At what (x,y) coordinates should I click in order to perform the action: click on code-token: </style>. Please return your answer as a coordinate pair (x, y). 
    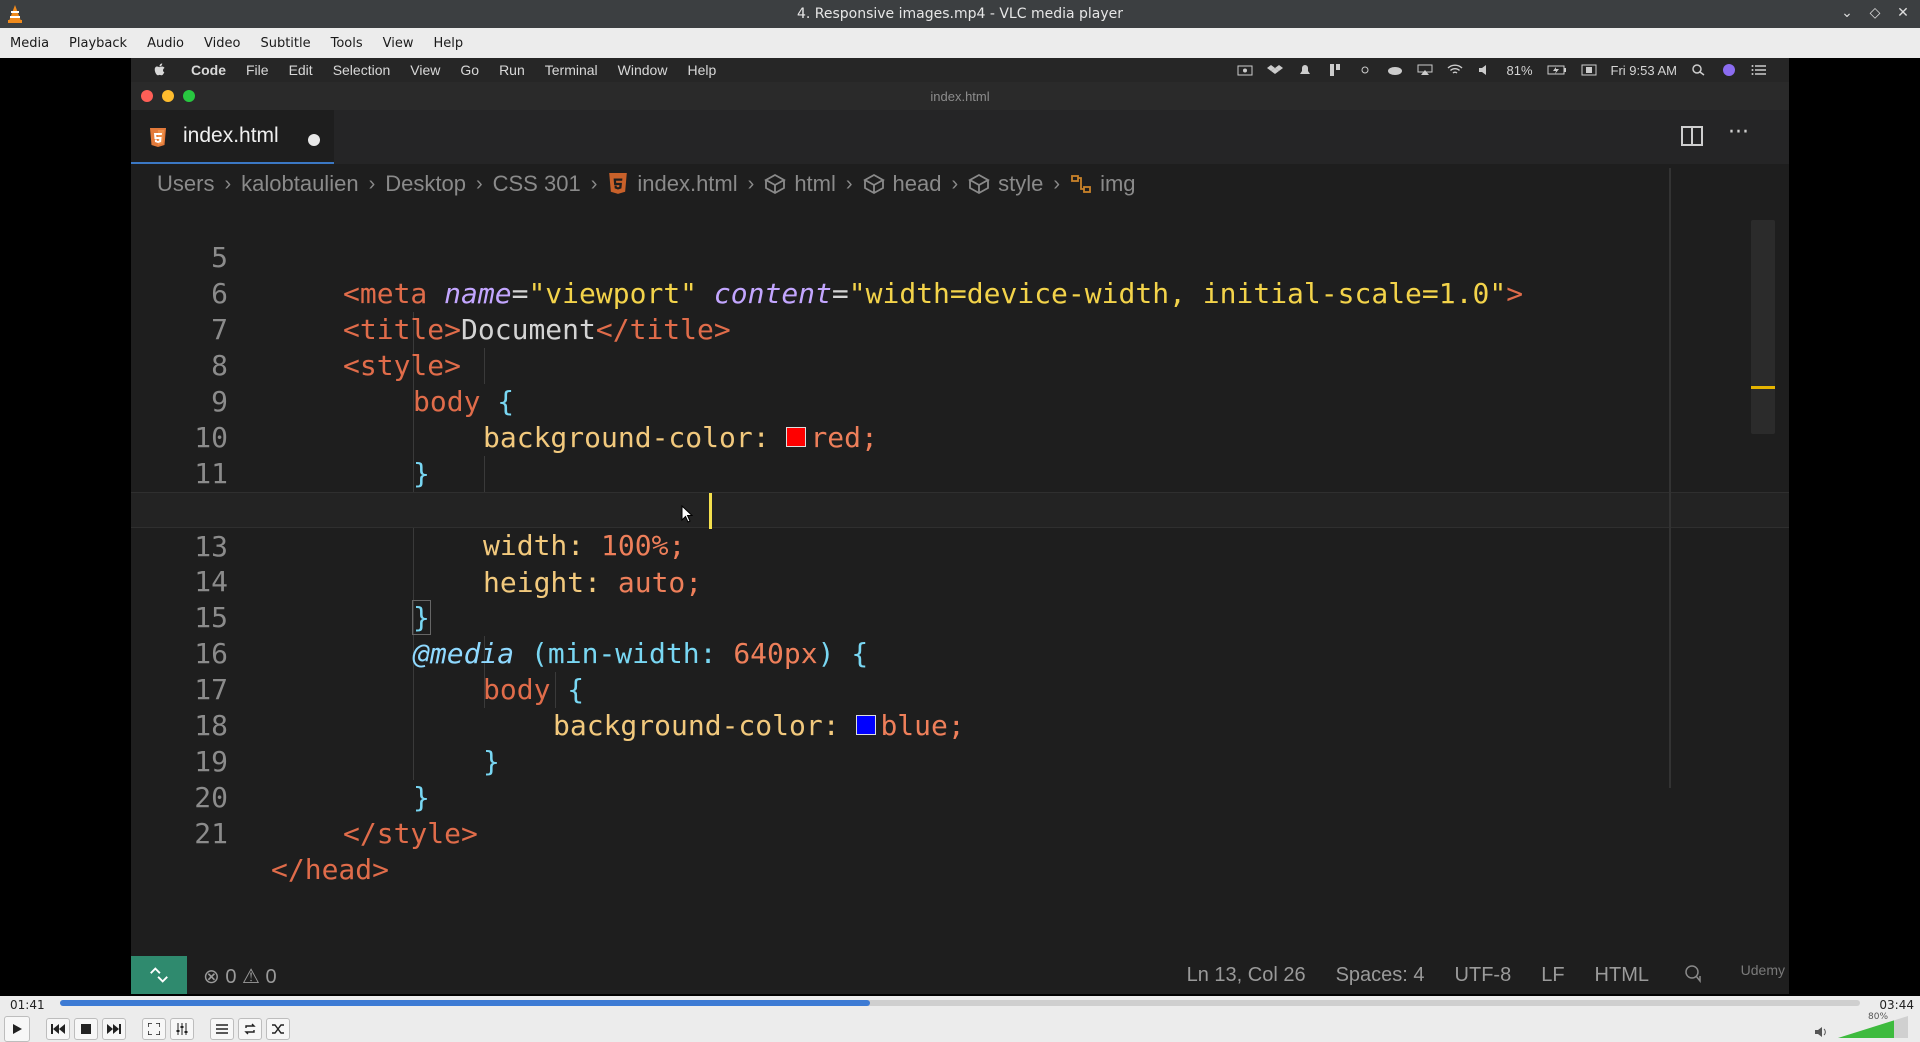
    Looking at the image, I should click on (410, 833).